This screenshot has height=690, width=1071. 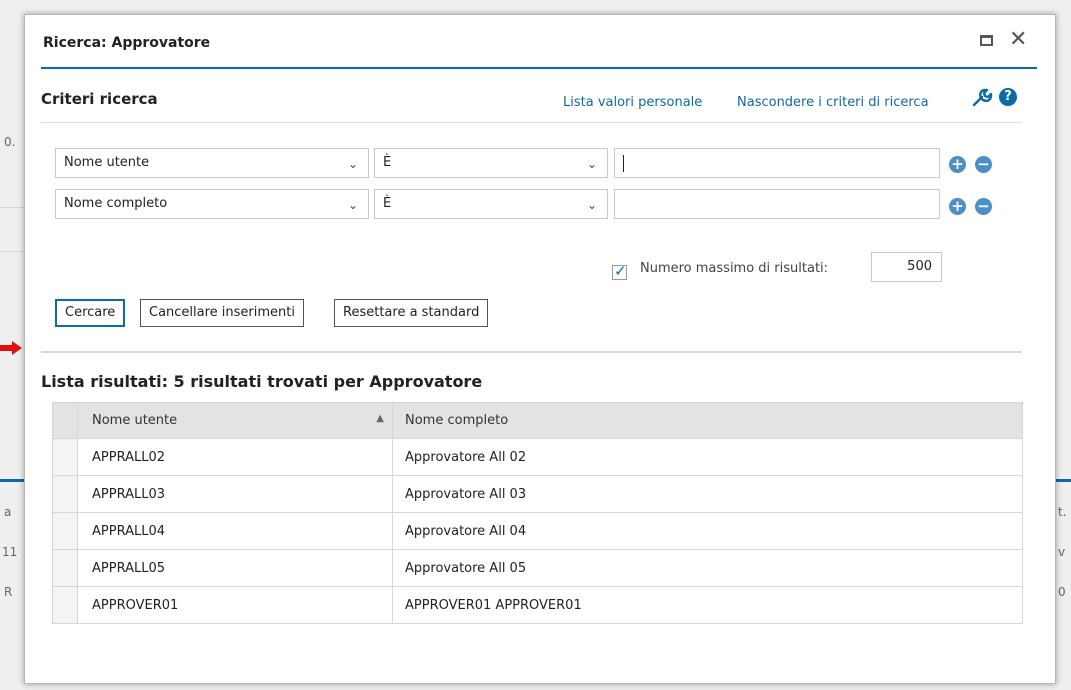 I want to click on max-results-label: Numero massimo di risultati:, so click(x=734, y=268).